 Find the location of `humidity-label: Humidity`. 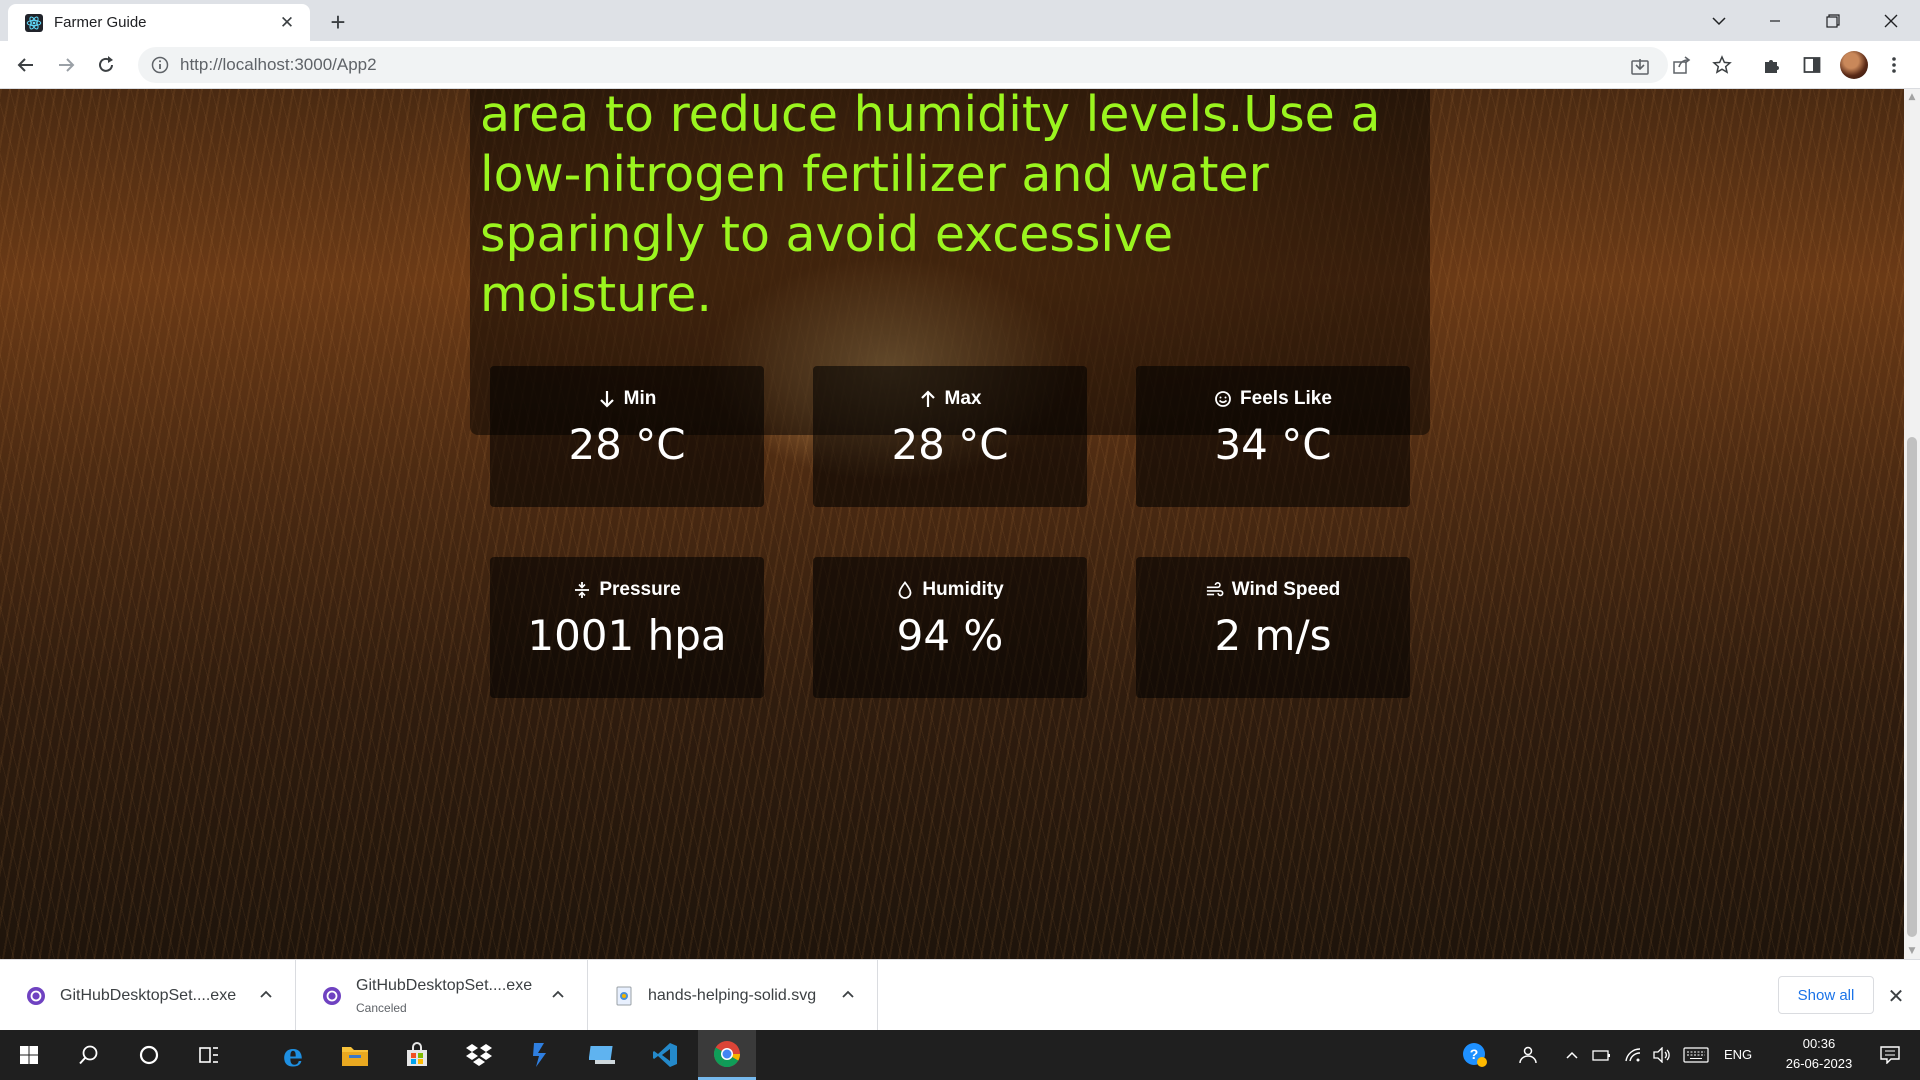

humidity-label: Humidity is located at coordinates (963, 589).